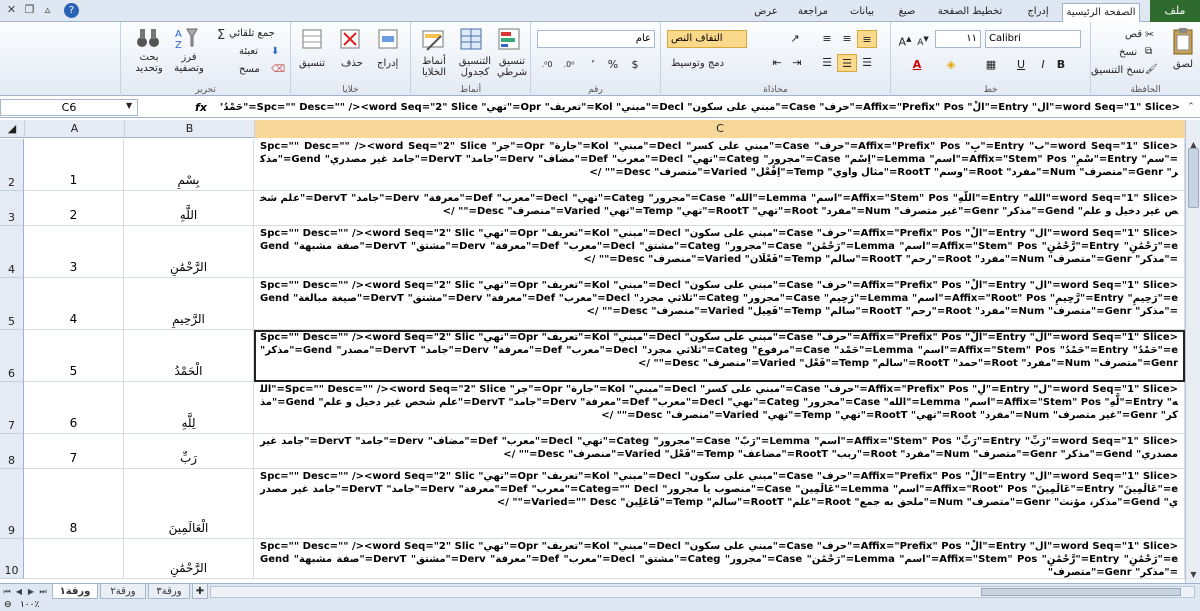  Describe the element at coordinates (12, 304) in the screenshot. I see `row-header: 5` at that location.